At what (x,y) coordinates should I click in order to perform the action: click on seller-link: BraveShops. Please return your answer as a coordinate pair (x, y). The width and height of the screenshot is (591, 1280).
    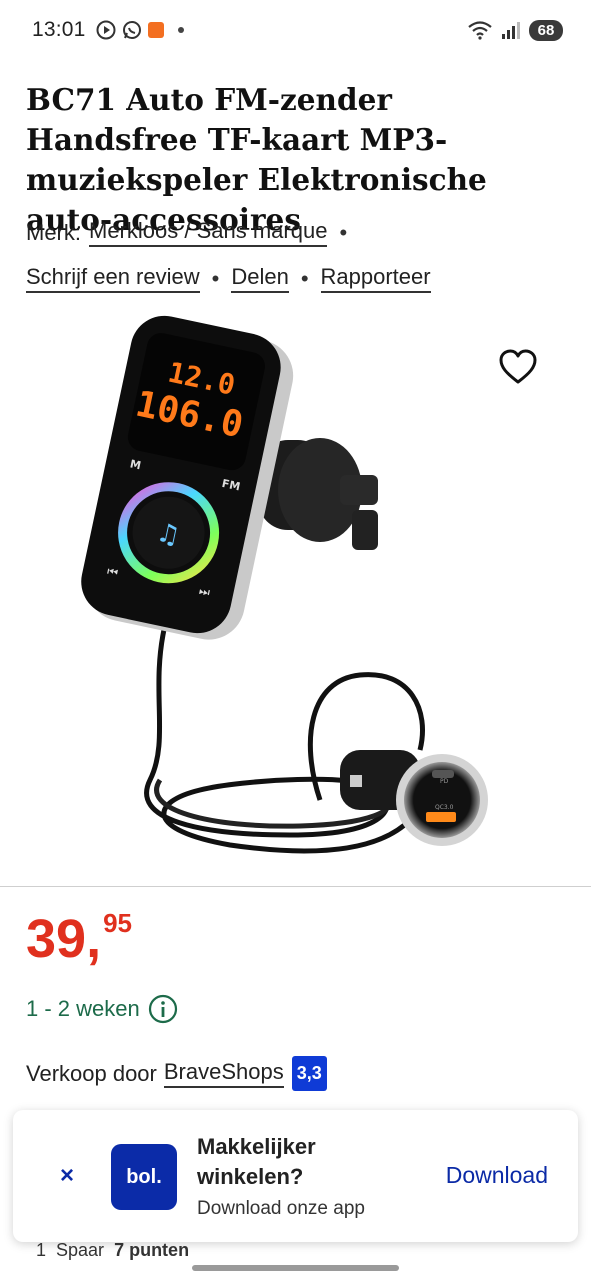
    Looking at the image, I should click on (223, 1073).